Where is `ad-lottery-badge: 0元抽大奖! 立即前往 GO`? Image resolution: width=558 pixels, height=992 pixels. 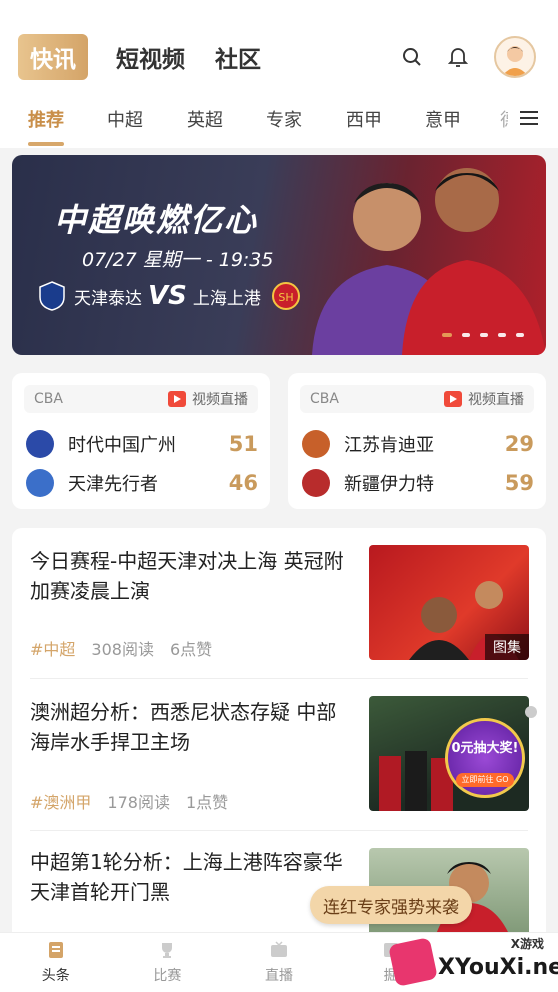
ad-lottery-badge: 0元抽大奖! 立即前往 GO is located at coordinates (485, 758).